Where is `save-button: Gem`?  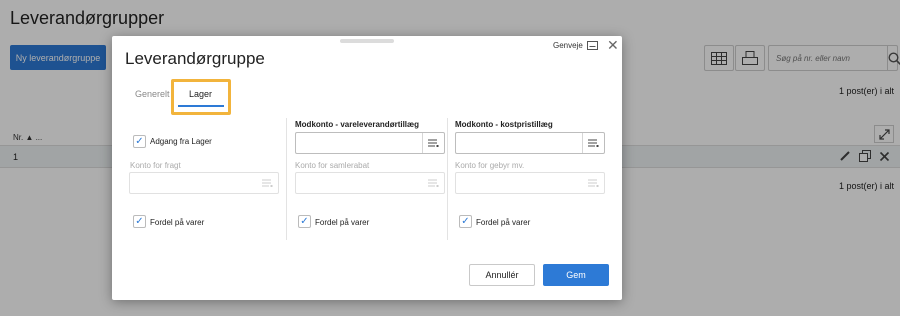
save-button: Gem is located at coordinates (576, 275).